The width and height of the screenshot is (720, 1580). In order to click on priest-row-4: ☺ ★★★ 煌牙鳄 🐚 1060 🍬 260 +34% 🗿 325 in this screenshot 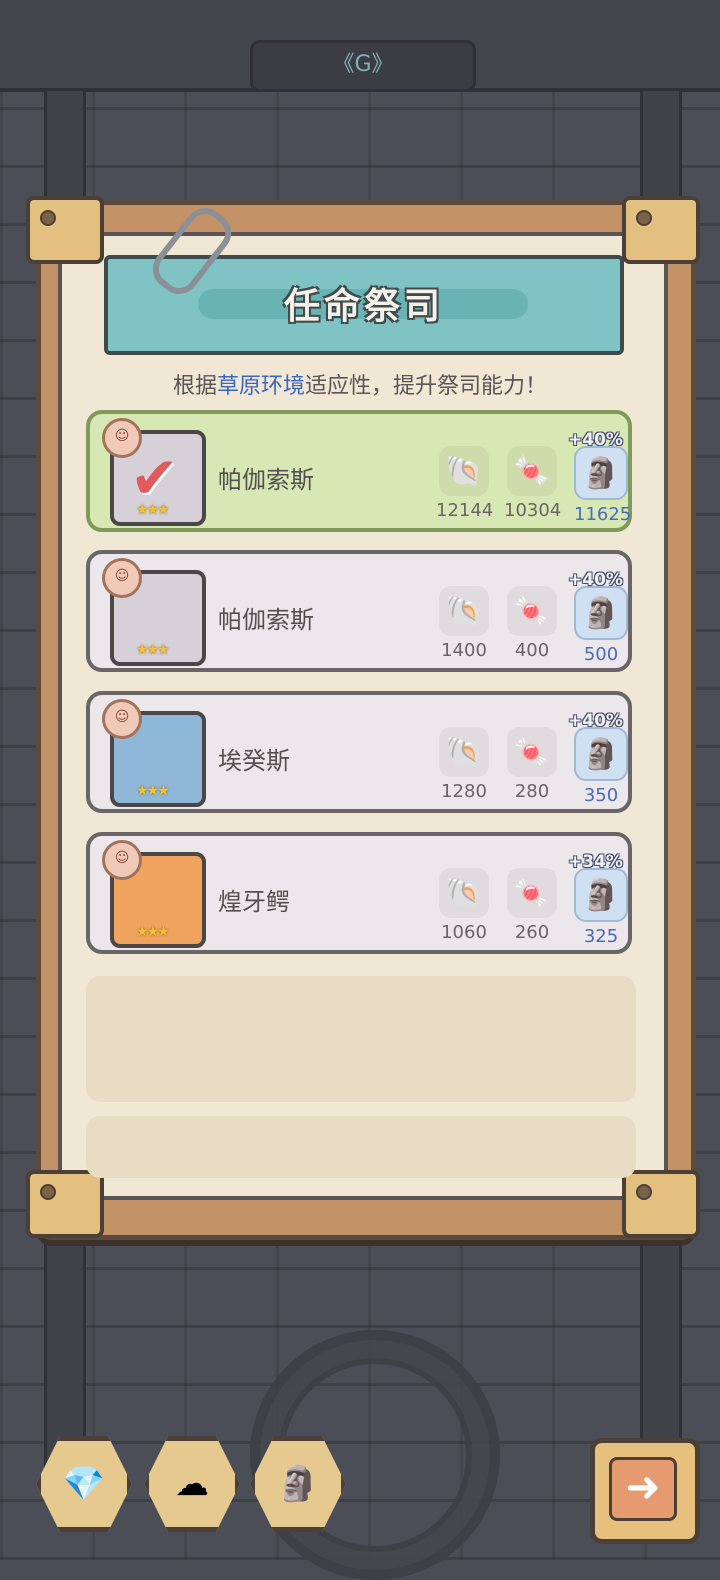, I will do `click(359, 893)`.